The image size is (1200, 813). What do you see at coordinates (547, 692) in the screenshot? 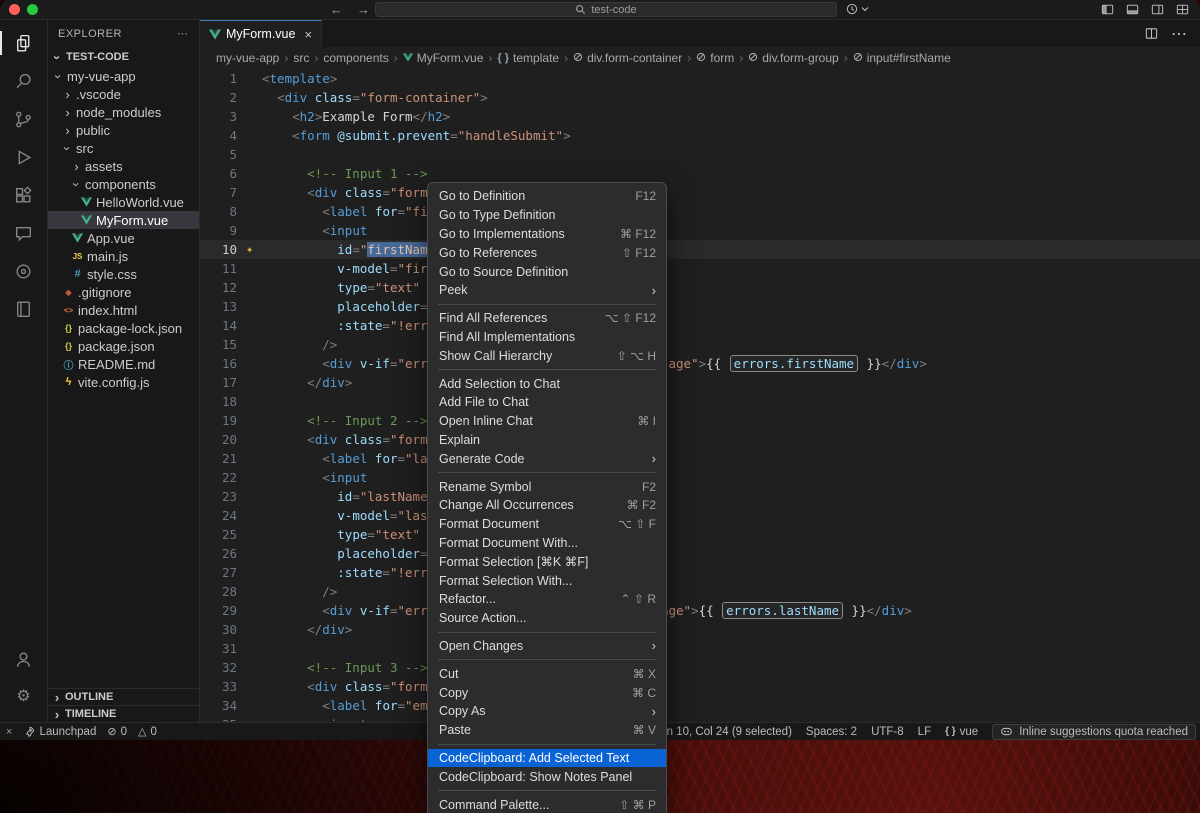
I see `menu-item-copy: Copy ⌘ C` at bounding box center [547, 692].